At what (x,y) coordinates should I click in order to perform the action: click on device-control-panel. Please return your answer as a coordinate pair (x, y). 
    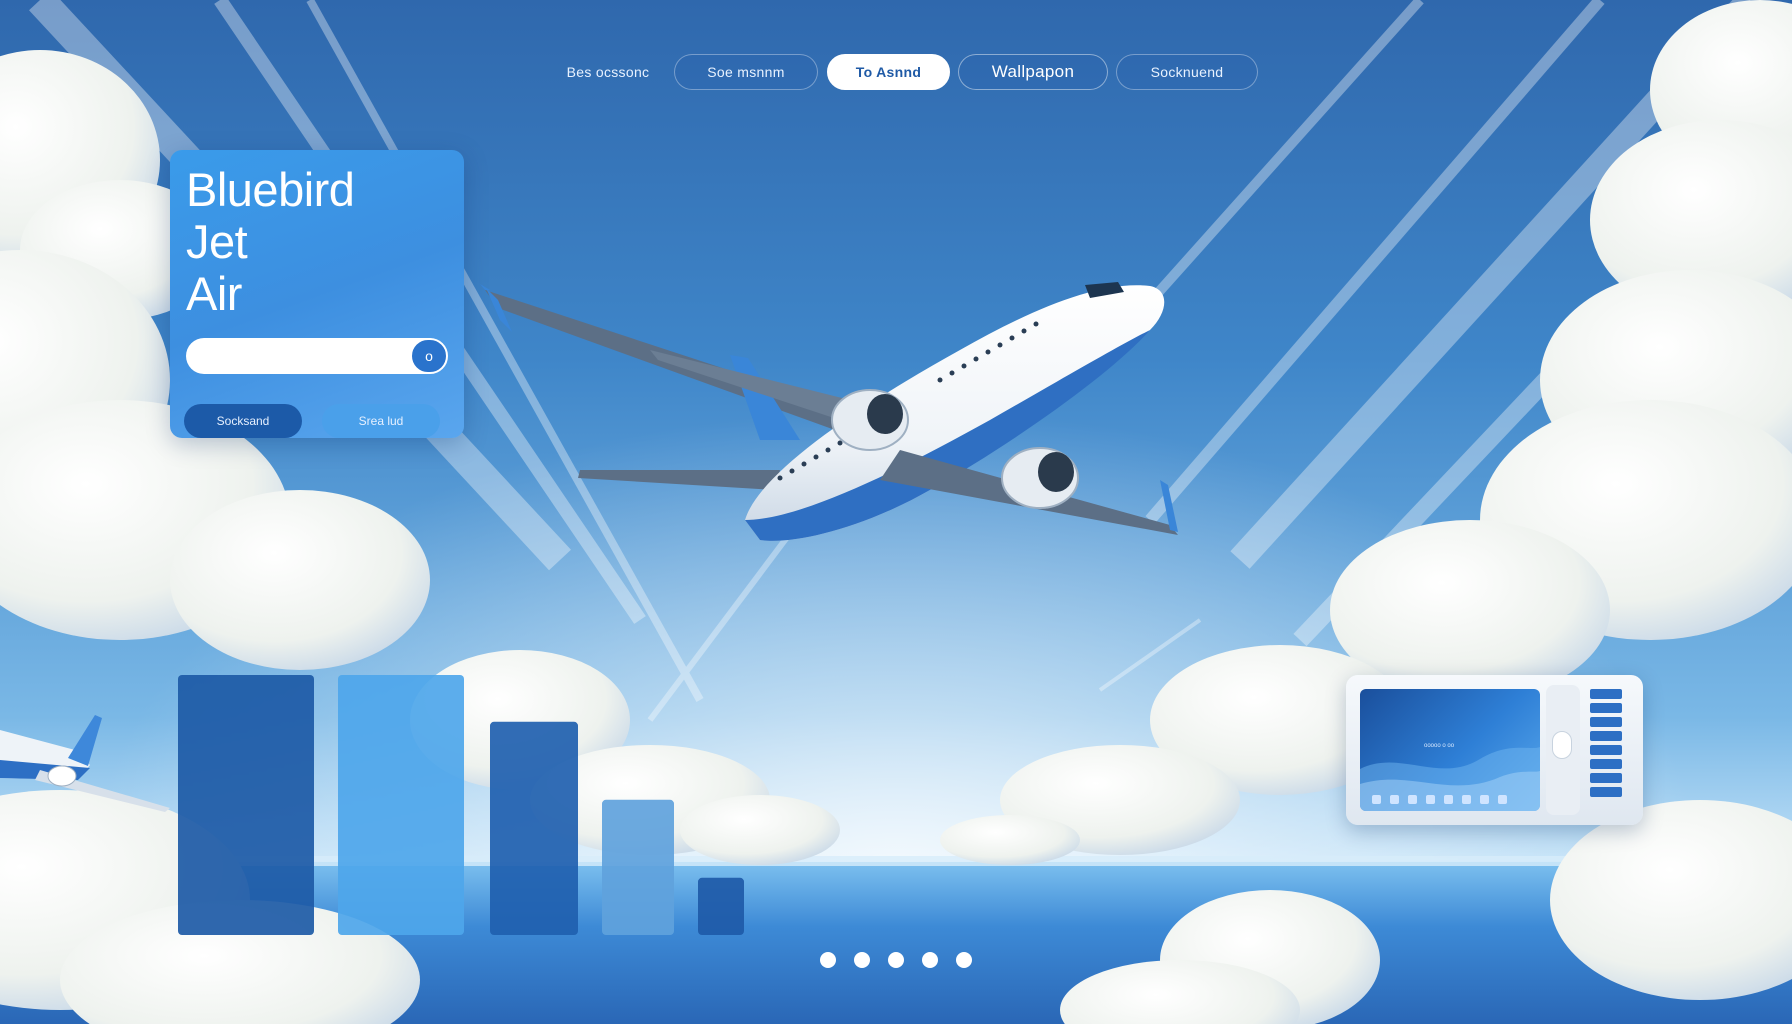
    Looking at the image, I should click on (1606, 750).